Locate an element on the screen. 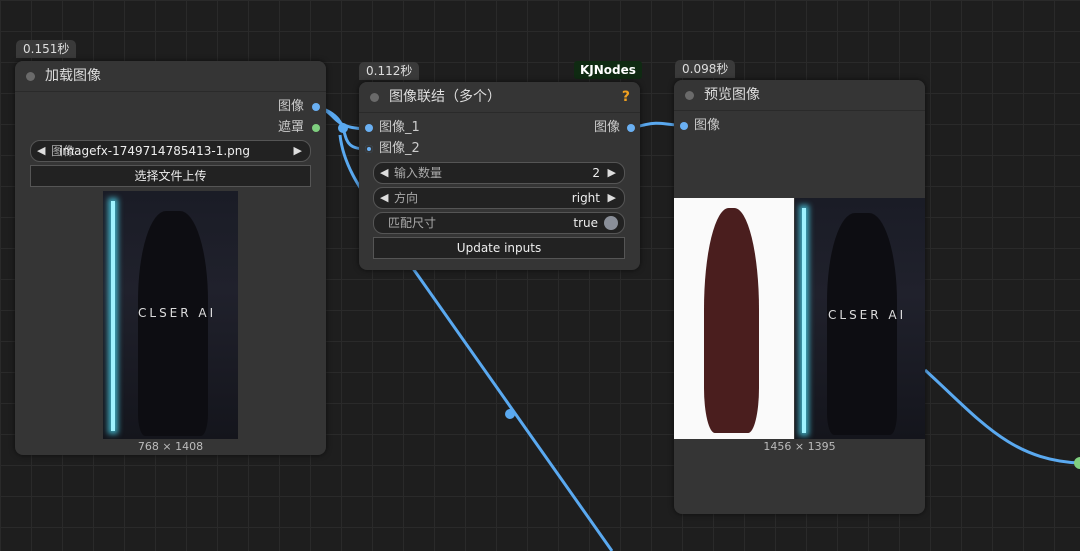 This screenshot has width=1080, height=551. node-title-bar: 加载图像 is located at coordinates (170, 76).